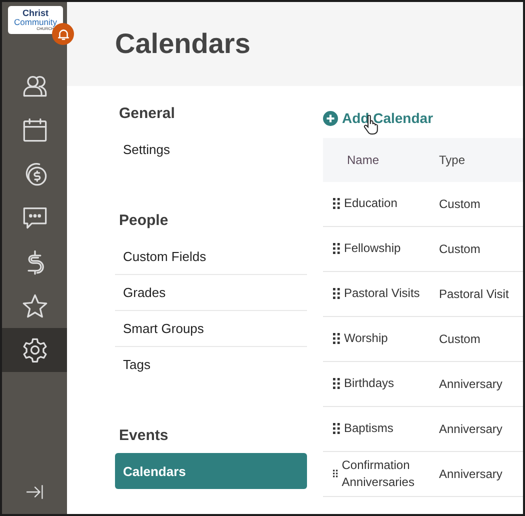  What do you see at coordinates (382, 293) in the screenshot?
I see `table-cell: Pastoral Visits` at bounding box center [382, 293].